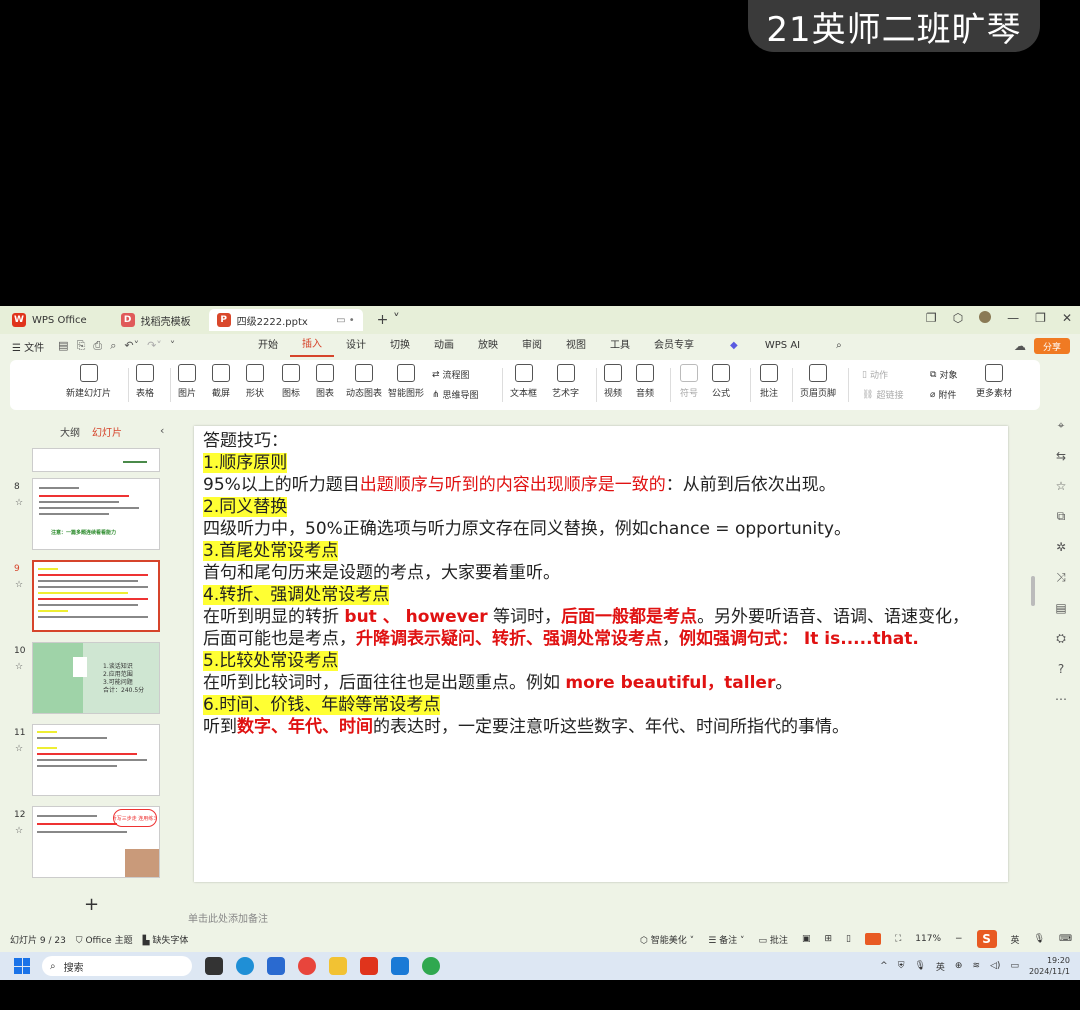 Image resolution: width=1080 pixels, height=1010 pixels. I want to click on notes-placeholder: 单击此处添加备注, so click(228, 917).